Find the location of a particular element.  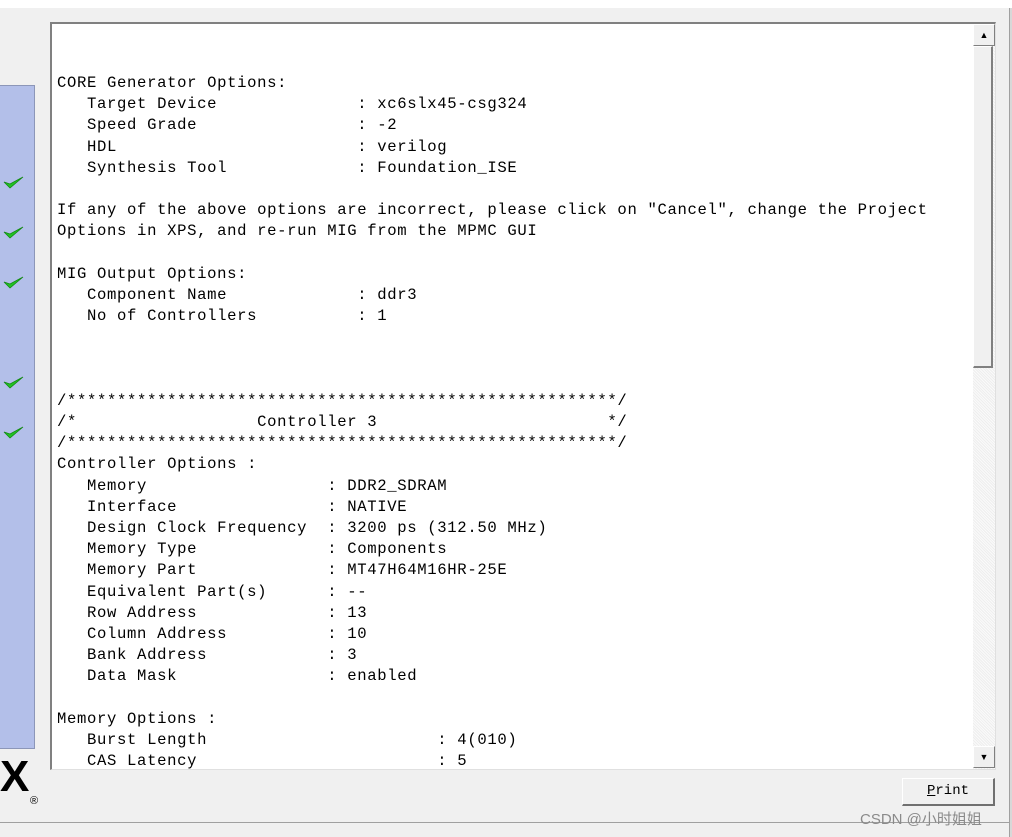

logo: X is located at coordinates (15, 776).